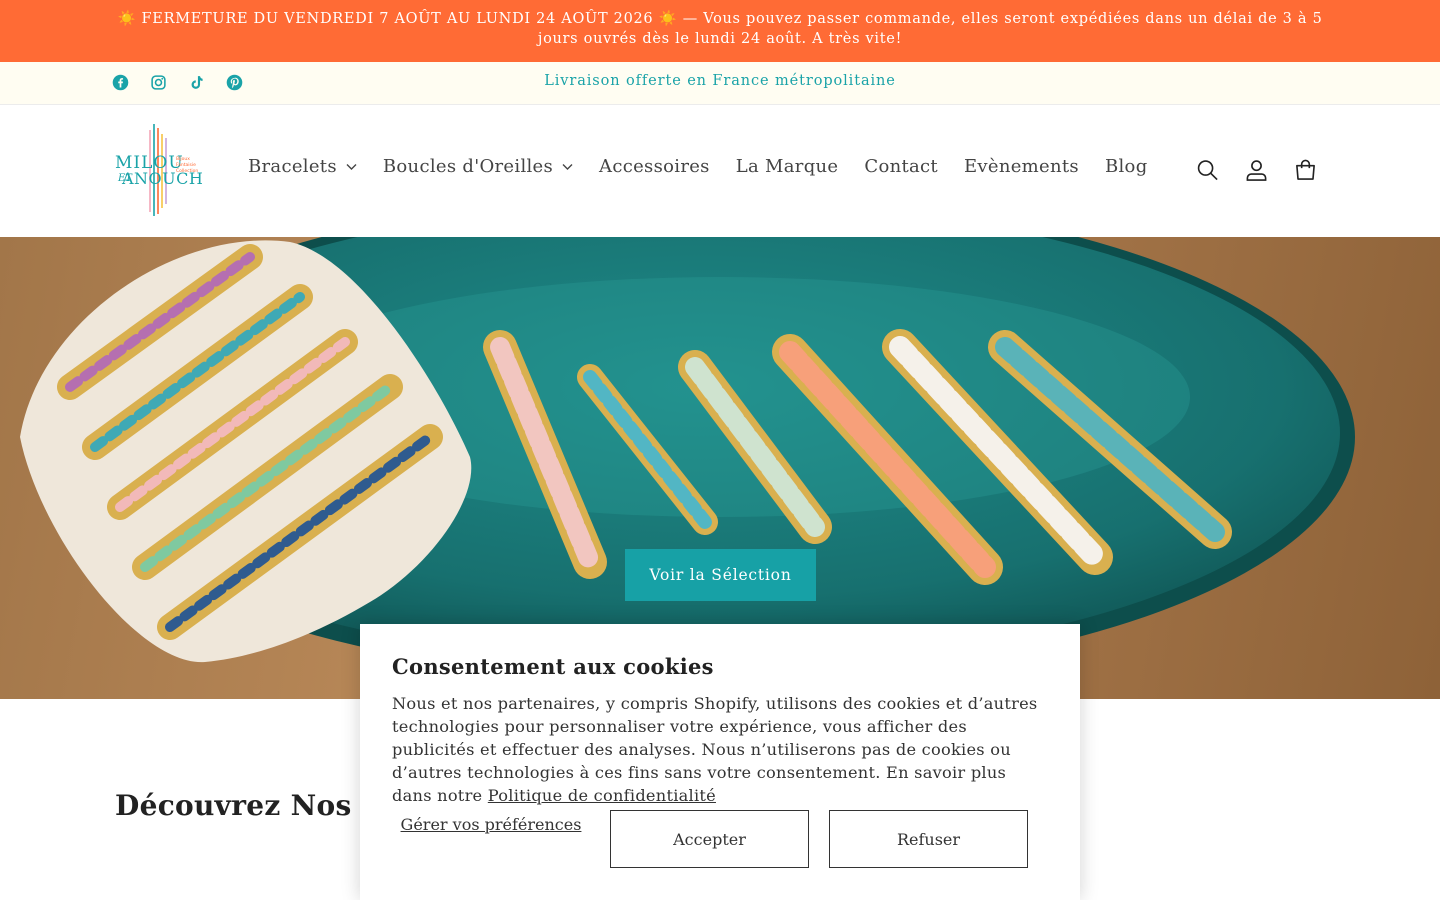  Describe the element at coordinates (720, 575) in the screenshot. I see `cta-button: Voir la Sélection` at that location.